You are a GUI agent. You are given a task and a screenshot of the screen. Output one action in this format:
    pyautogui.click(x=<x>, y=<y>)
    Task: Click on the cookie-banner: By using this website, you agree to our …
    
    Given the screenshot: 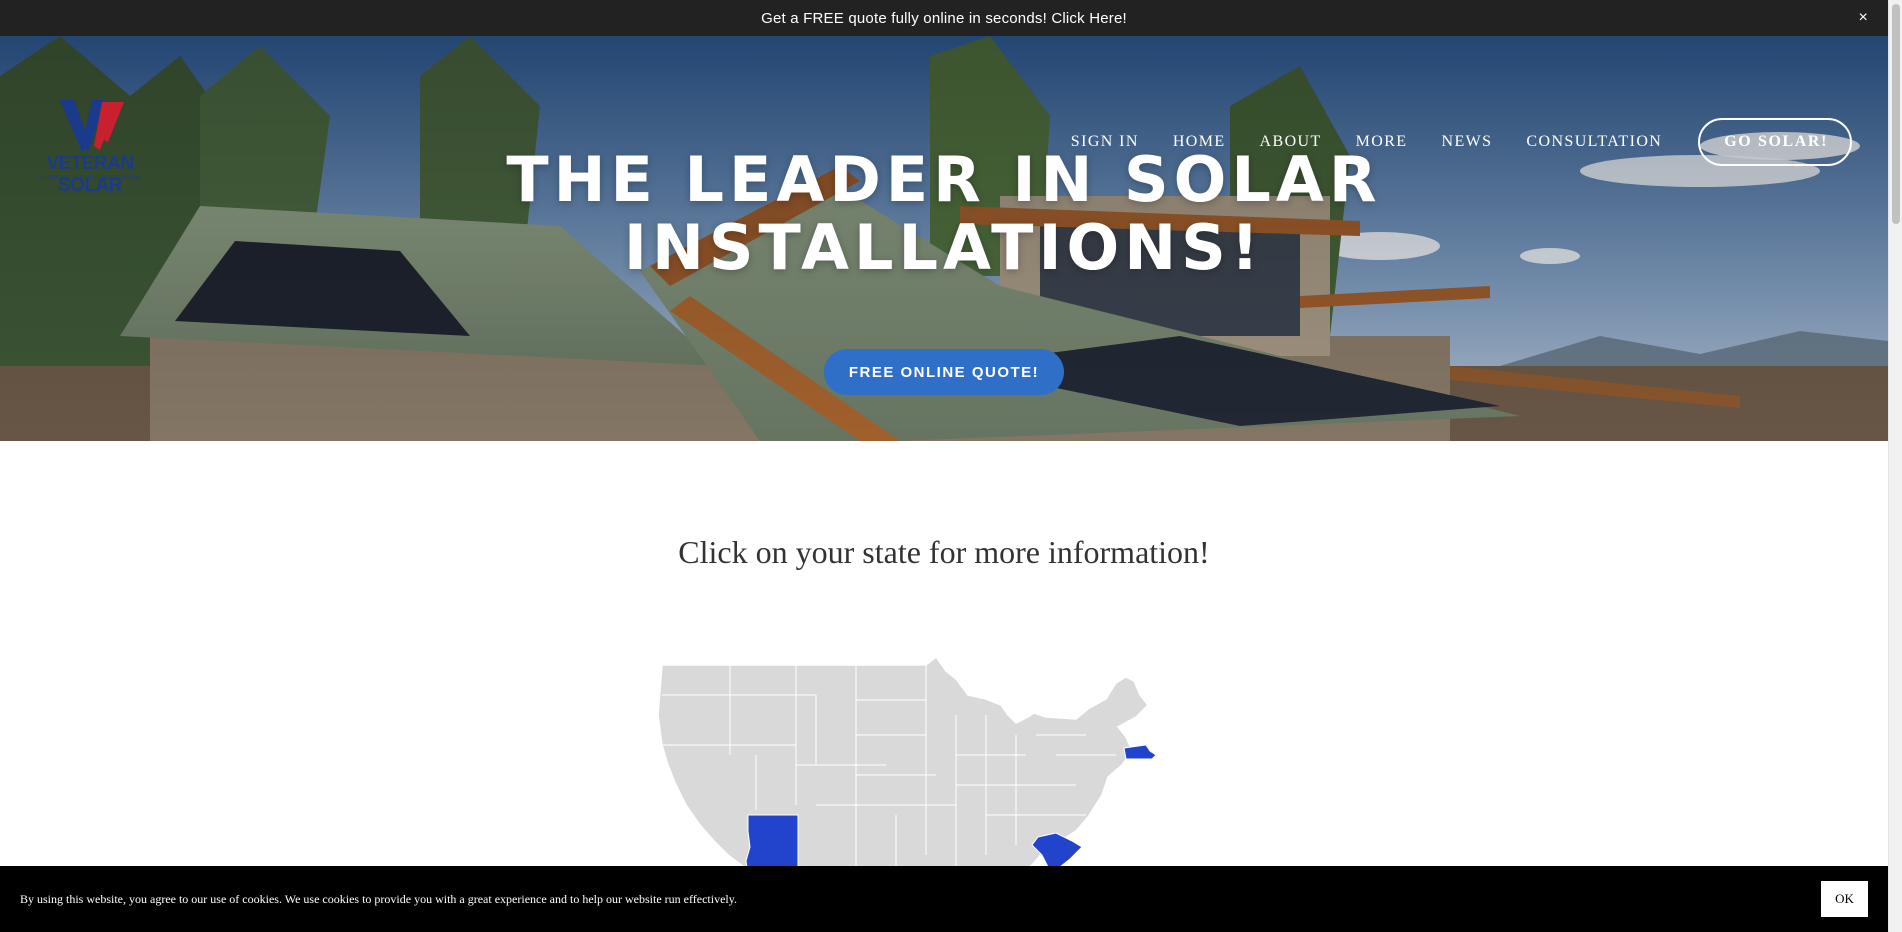 What is the action you would take?
    pyautogui.click(x=944, y=899)
    